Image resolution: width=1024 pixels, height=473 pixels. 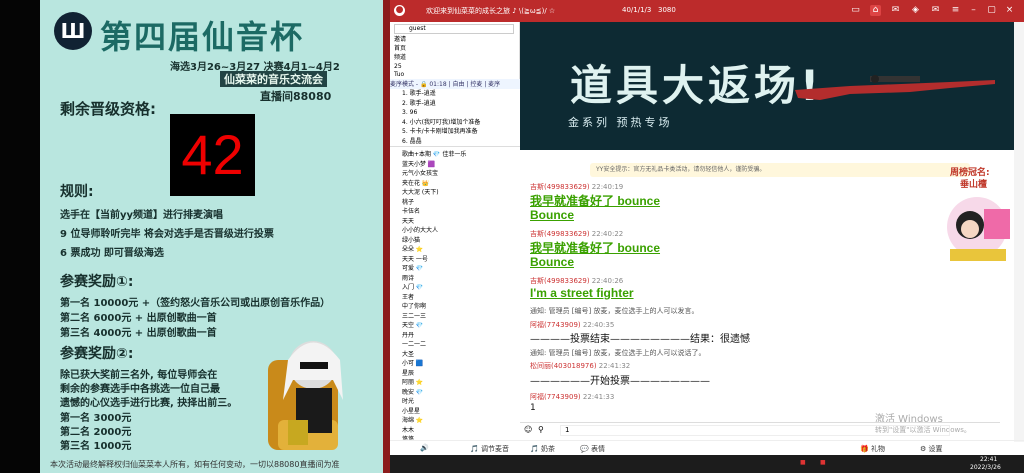 What do you see at coordinates (872, 449) in the screenshot?
I see `toolbar-item: 🎁 礼物` at bounding box center [872, 449].